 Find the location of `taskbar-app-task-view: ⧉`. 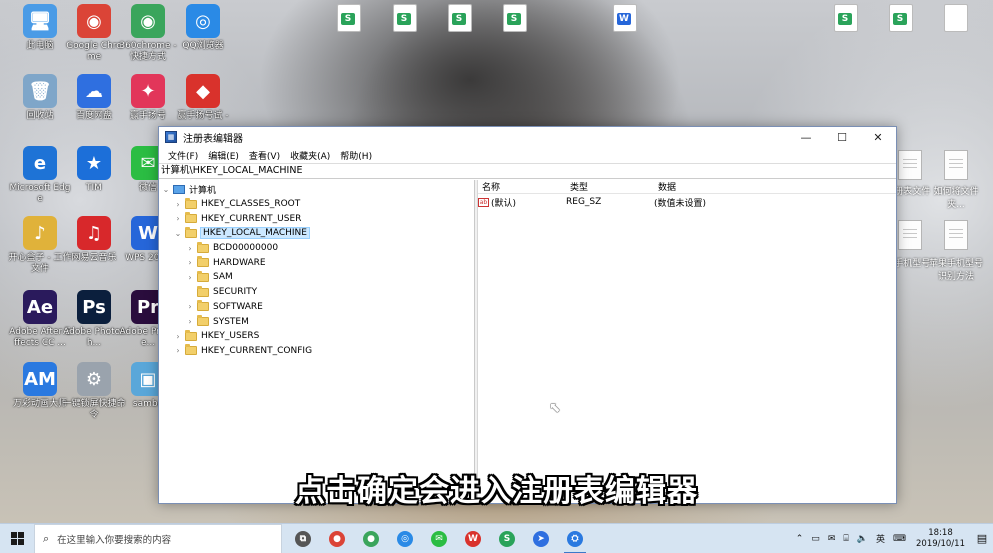

taskbar-app-task-view: ⧉ is located at coordinates (303, 538).